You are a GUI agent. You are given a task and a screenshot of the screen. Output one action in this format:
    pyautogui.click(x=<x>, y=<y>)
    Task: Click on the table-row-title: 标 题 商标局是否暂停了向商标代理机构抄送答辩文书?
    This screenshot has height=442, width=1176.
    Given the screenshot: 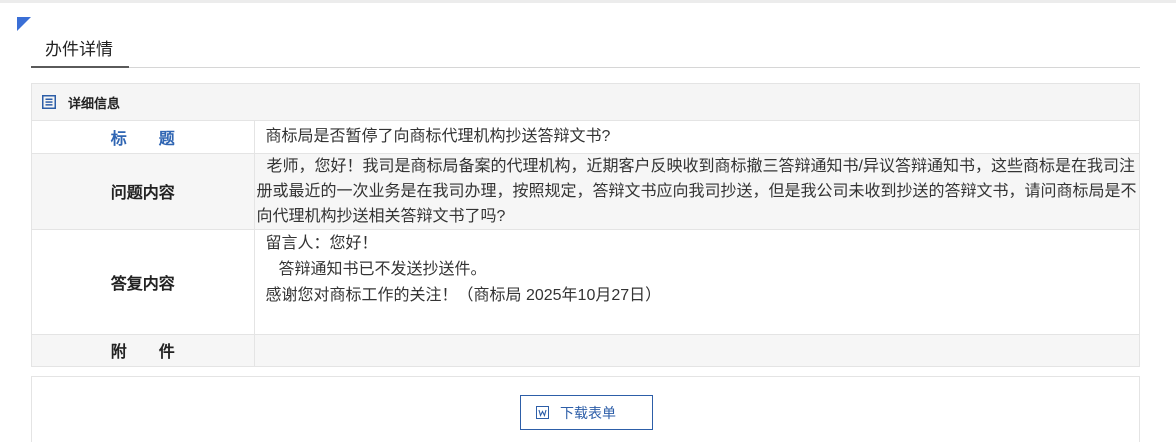 What is the action you would take?
    pyautogui.click(x=585, y=137)
    